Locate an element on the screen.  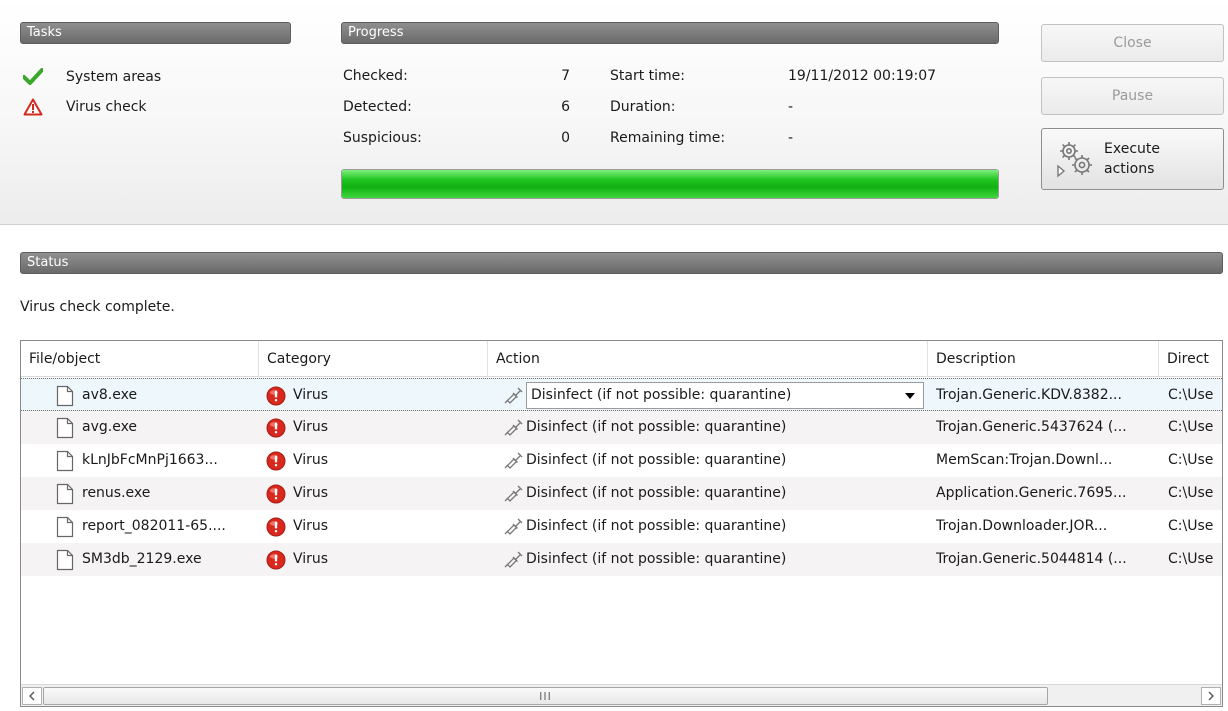
close-button-label: Close is located at coordinates (1132, 43).